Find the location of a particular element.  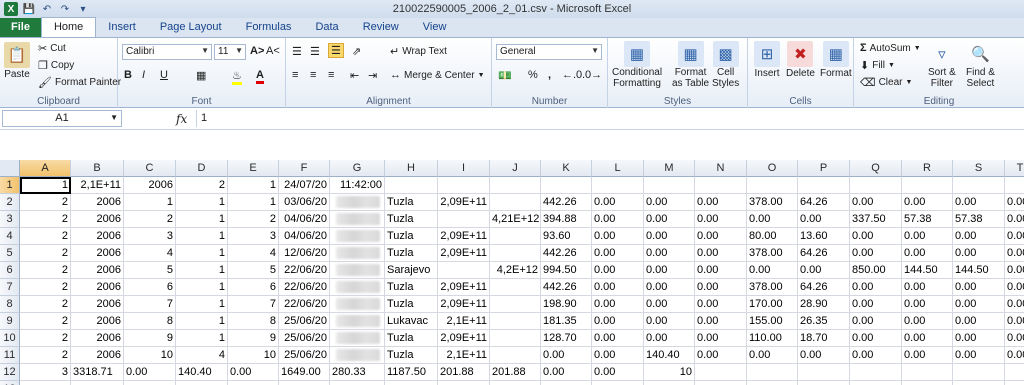

column-header-r: R is located at coordinates (927, 168).